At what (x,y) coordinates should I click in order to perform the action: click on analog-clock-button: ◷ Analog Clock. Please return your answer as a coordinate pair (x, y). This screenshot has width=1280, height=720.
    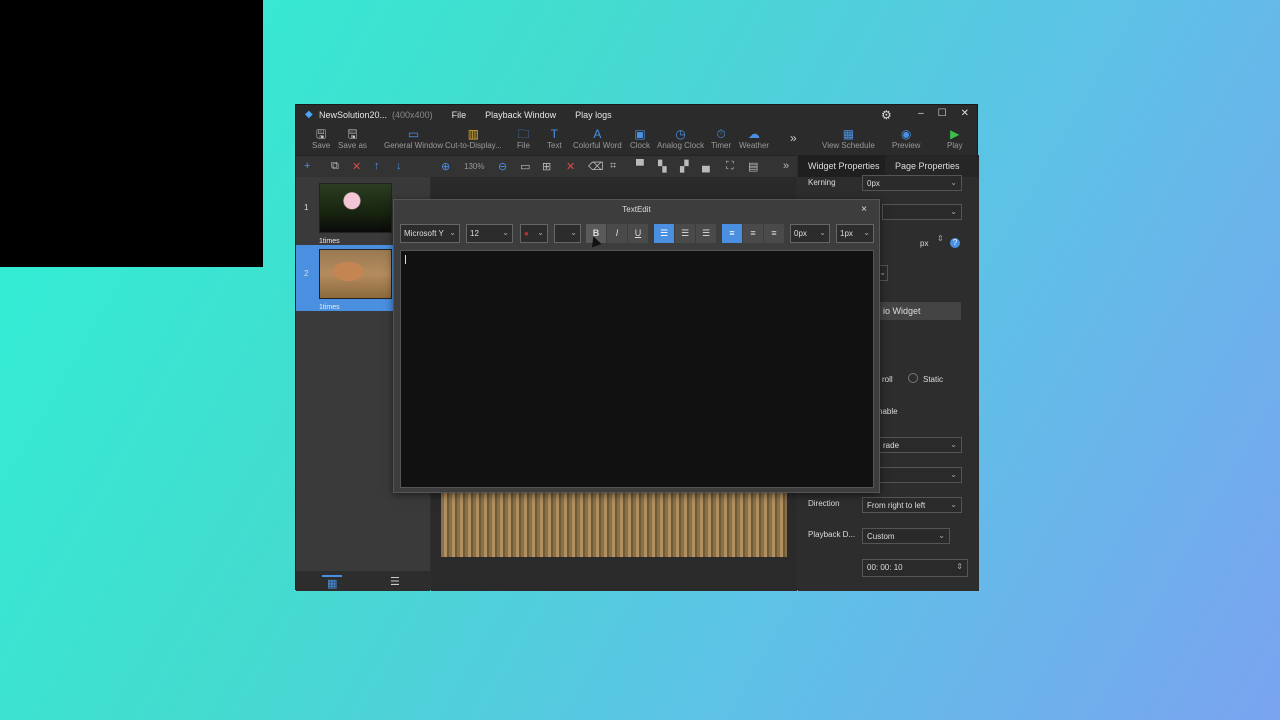
    Looking at the image, I should click on (680, 138).